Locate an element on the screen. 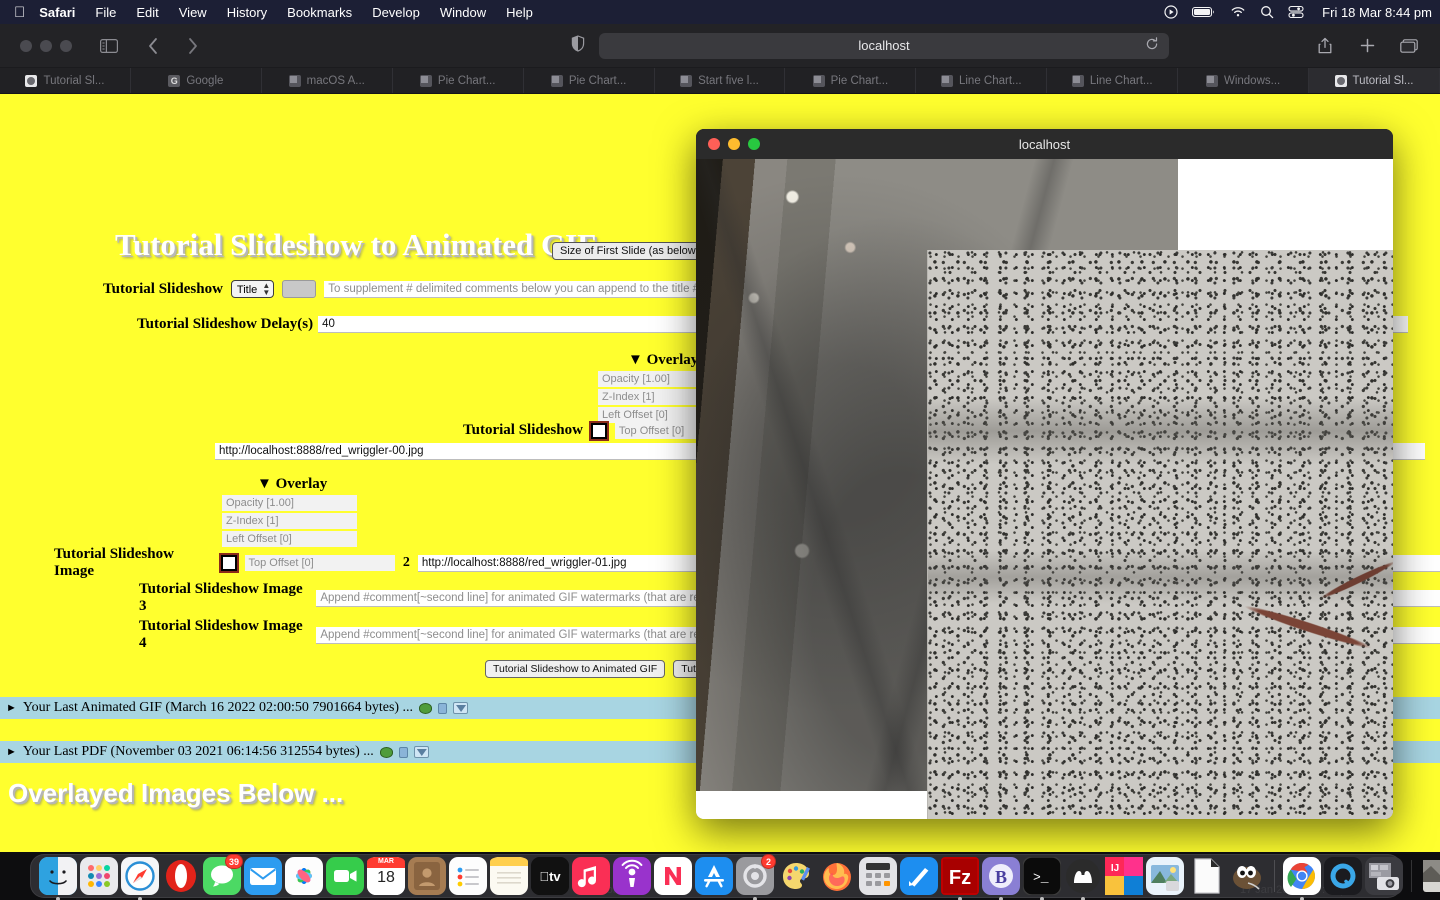 This screenshot has height=900, width=1440. dock-item-system-preferences: 2 is located at coordinates (756, 877).